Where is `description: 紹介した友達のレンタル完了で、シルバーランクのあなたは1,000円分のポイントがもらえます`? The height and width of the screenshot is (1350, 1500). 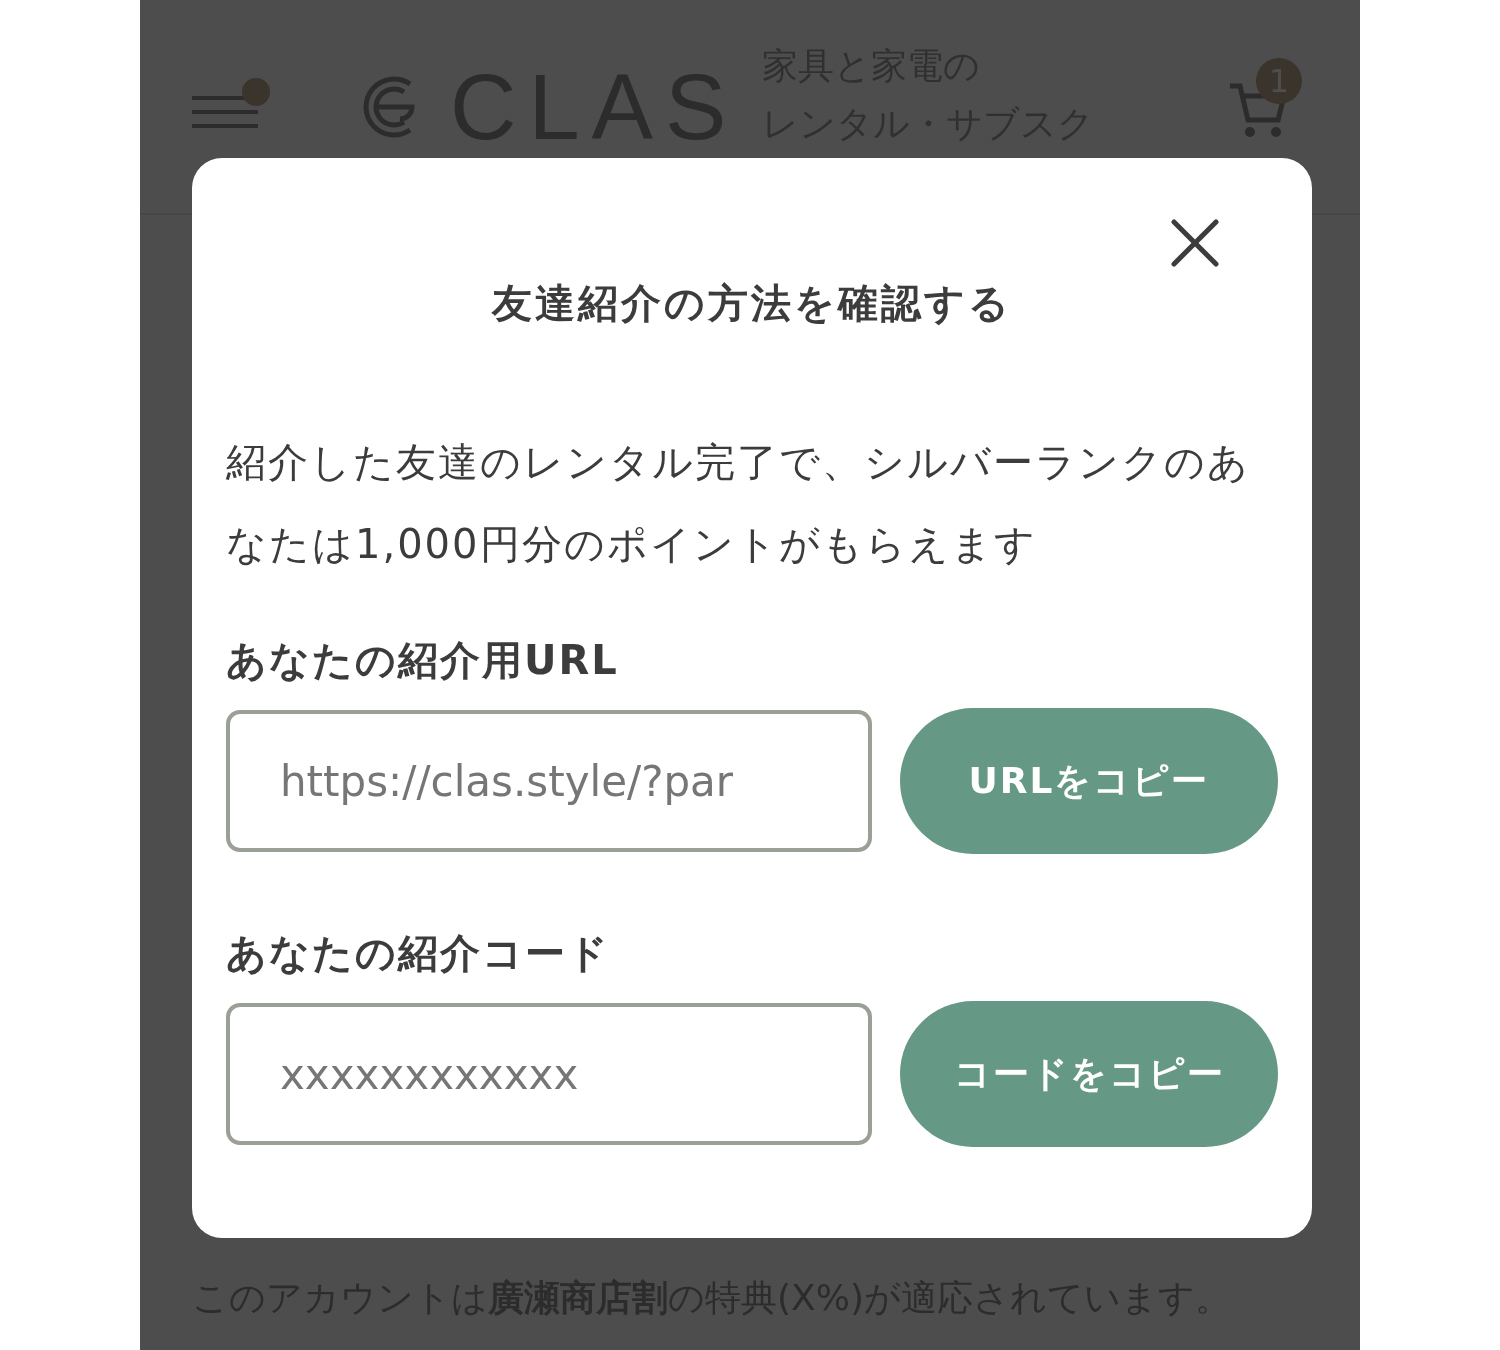 description: 紹介した友達のレンタル完了で、シルバーランクのあなたは1,000円分のポイントがもらえます is located at coordinates (738, 503).